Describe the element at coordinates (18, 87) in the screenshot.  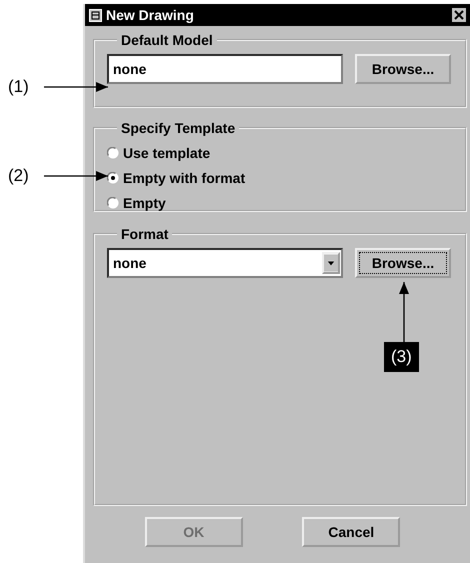
I see `callout-label: (1)` at that location.